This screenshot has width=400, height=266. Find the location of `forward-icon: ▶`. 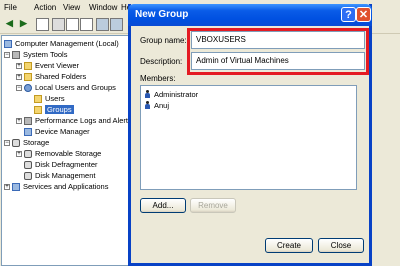

forward-icon: ▶ is located at coordinates (23, 23).